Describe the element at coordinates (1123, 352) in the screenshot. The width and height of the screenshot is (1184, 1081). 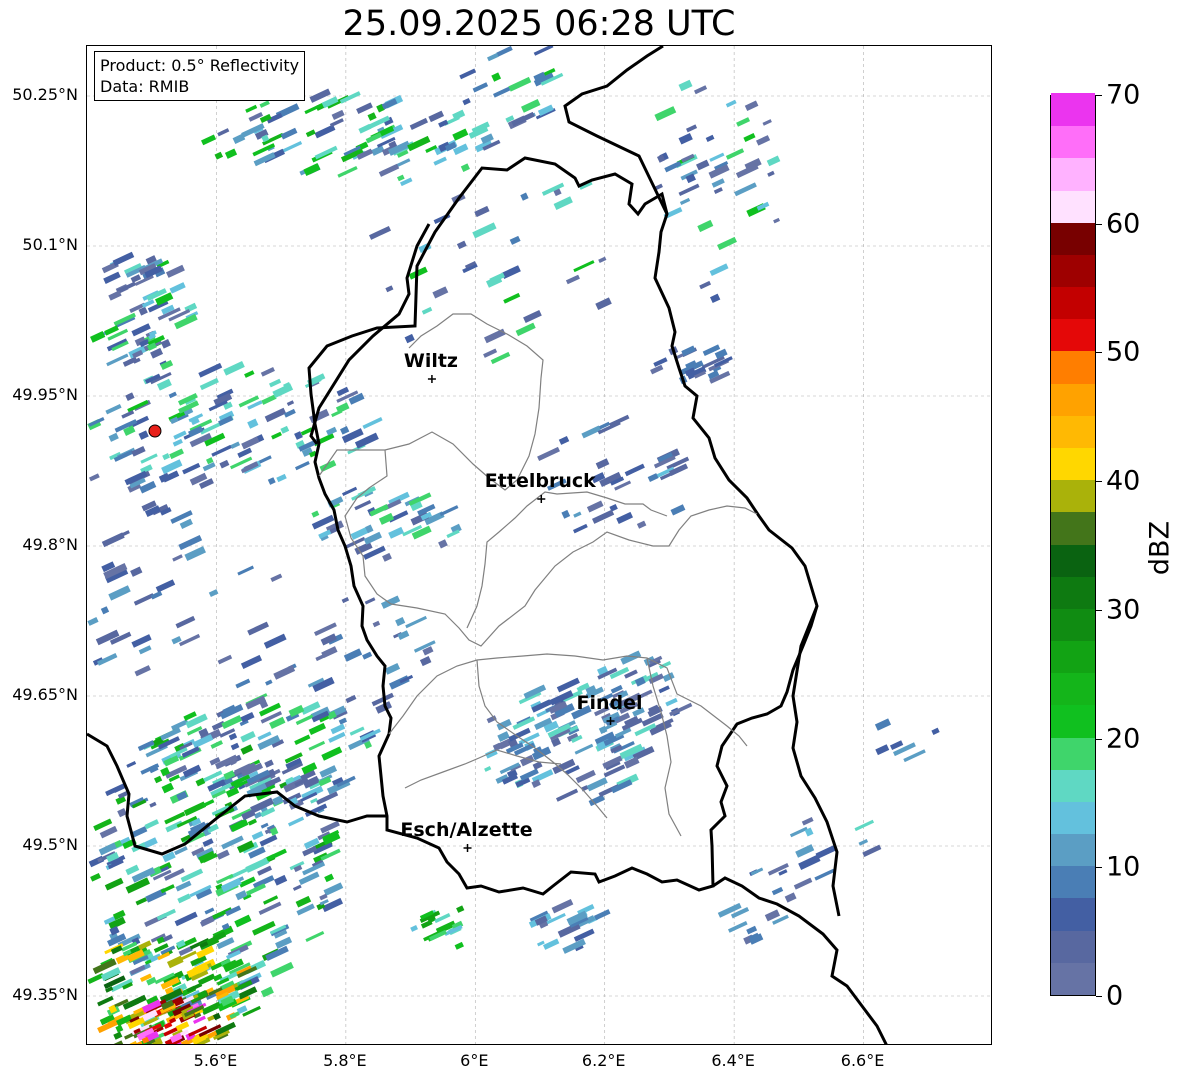
I see `colorbar-tick-label: 50` at that location.